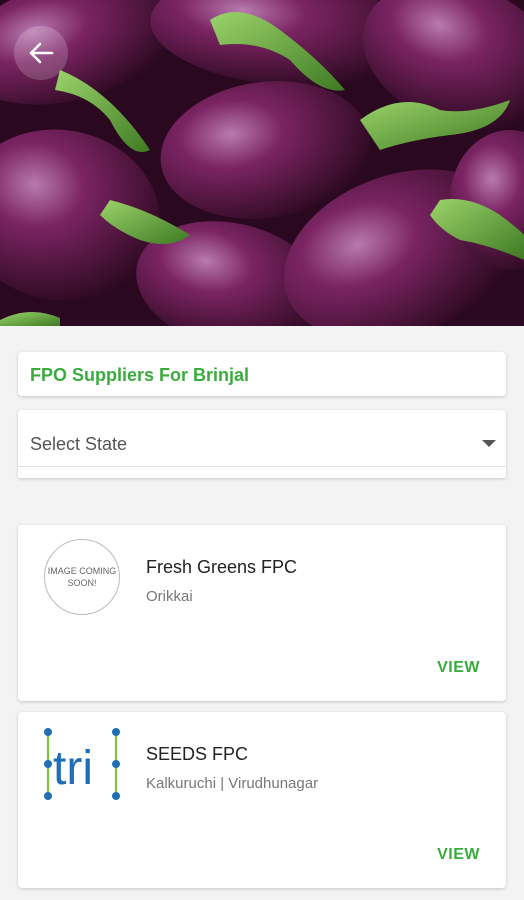  Describe the element at coordinates (262, 466) in the screenshot. I see `select-underline` at that location.